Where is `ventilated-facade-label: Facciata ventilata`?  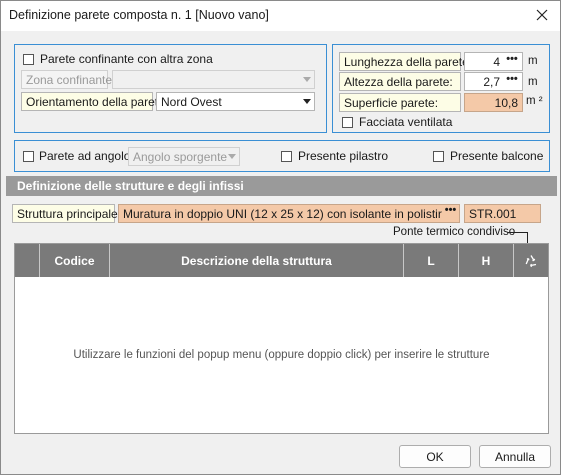
ventilated-facade-label: Facciata ventilata is located at coordinates (406, 122).